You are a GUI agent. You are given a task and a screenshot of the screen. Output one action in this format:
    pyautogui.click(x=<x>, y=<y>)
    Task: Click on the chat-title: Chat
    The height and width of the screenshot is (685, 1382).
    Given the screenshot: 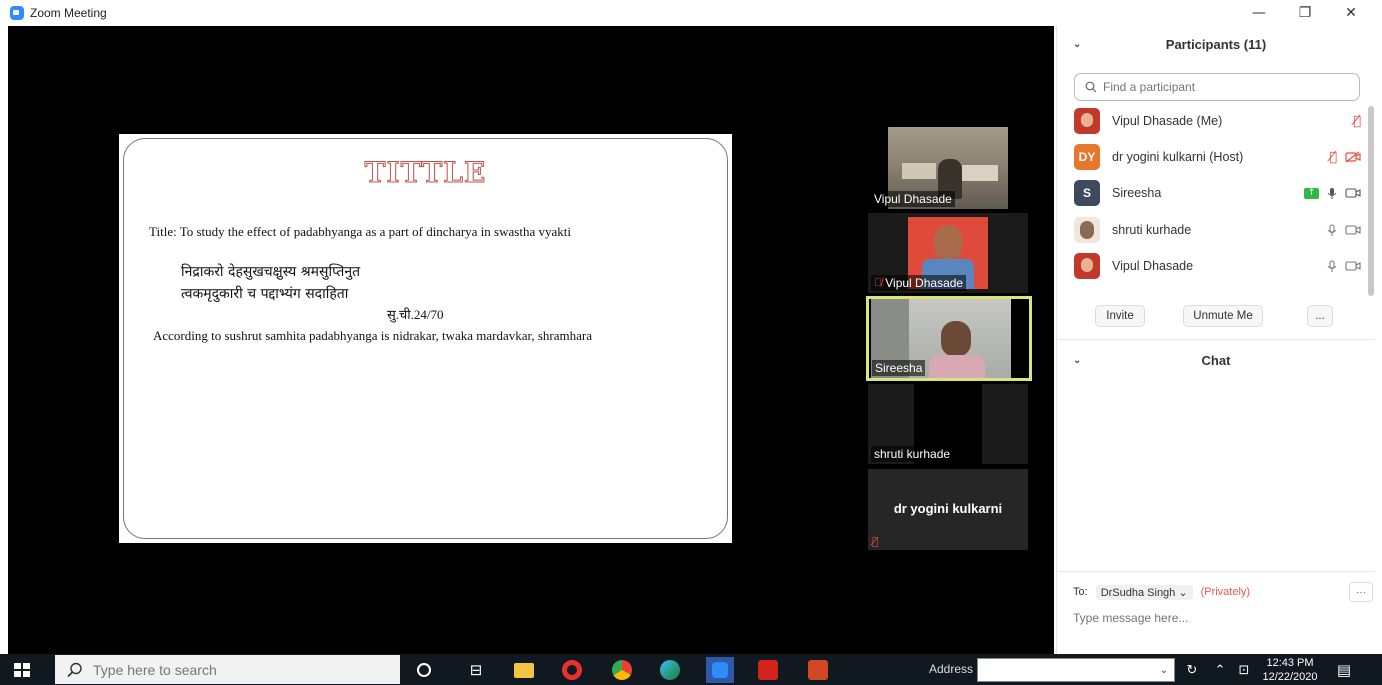 What is the action you would take?
    pyautogui.click(x=1216, y=360)
    